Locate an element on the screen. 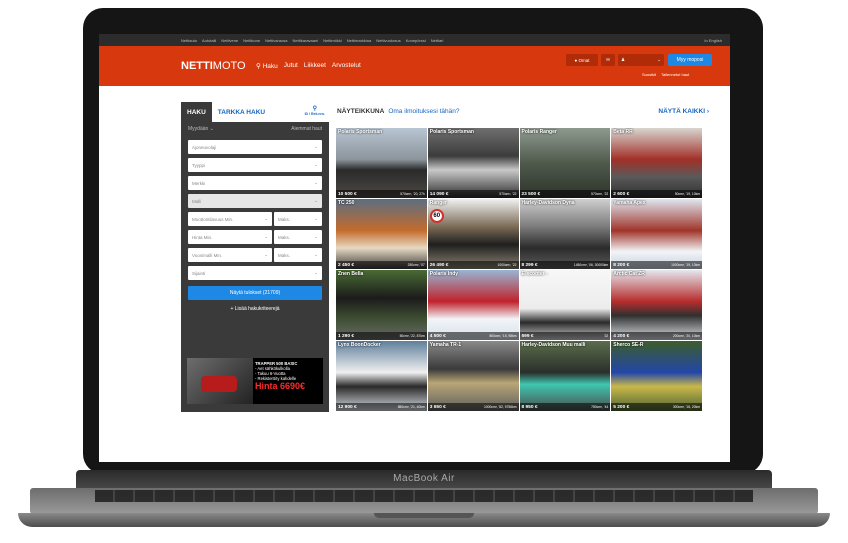  listing-specs: 250cm³, '07 is located at coordinates (416, 265).